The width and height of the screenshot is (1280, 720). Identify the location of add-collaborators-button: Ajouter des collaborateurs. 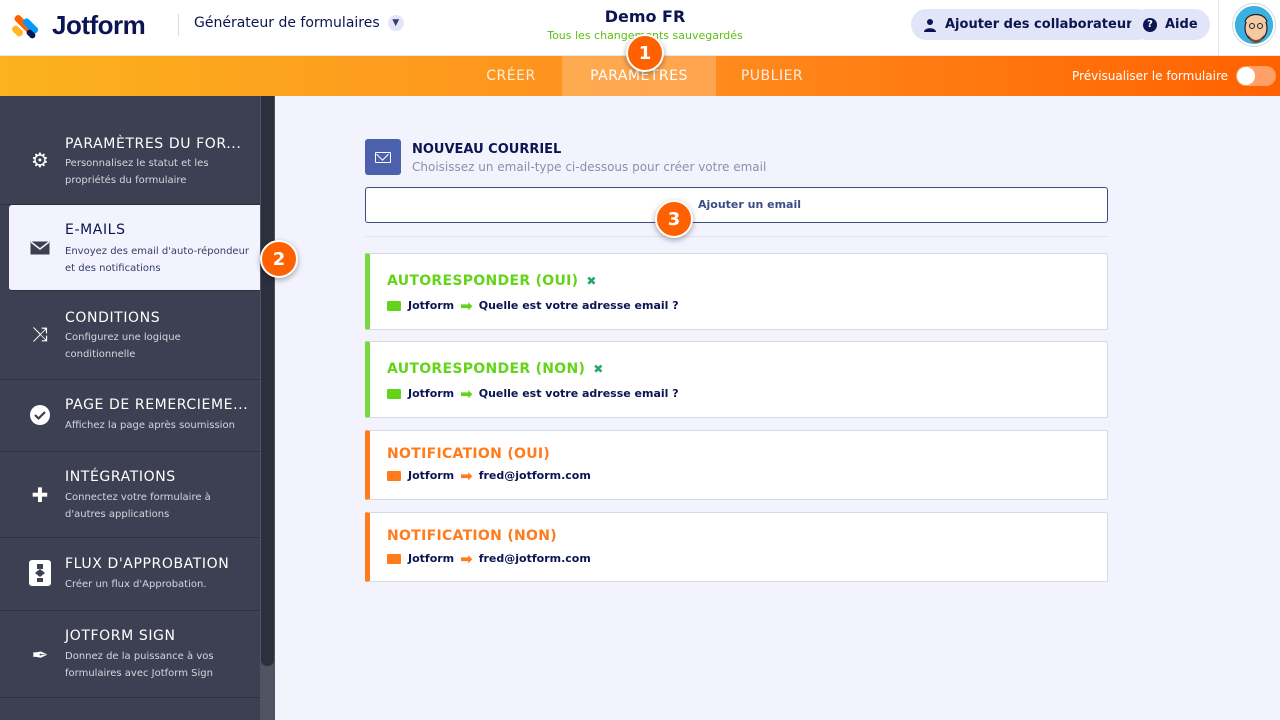
(1032, 24).